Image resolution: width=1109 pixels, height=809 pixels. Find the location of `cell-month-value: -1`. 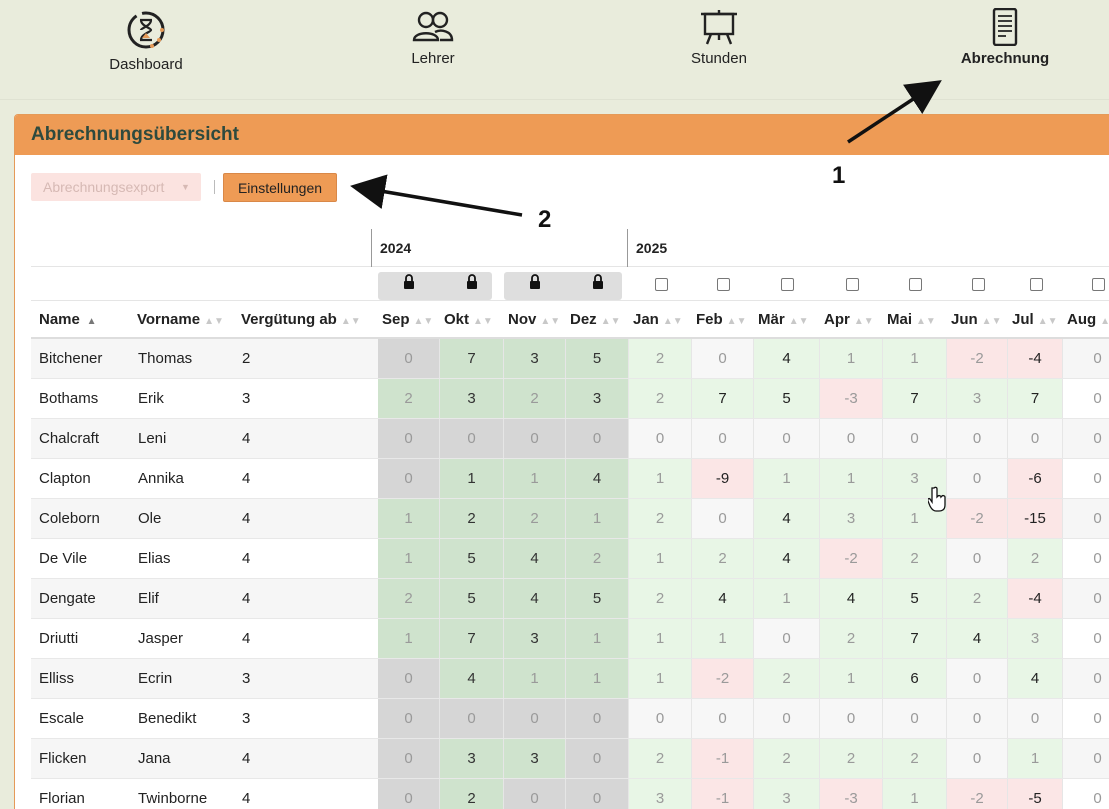

cell-month-value: -1 is located at coordinates (723, 758).